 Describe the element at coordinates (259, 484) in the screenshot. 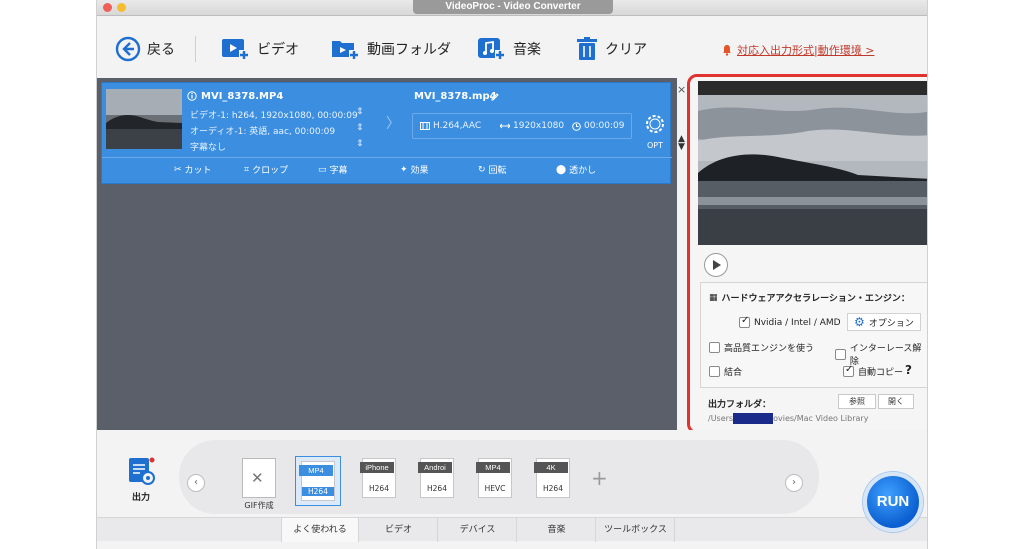

I see `gif-maker: ✕ GIF作成` at that location.